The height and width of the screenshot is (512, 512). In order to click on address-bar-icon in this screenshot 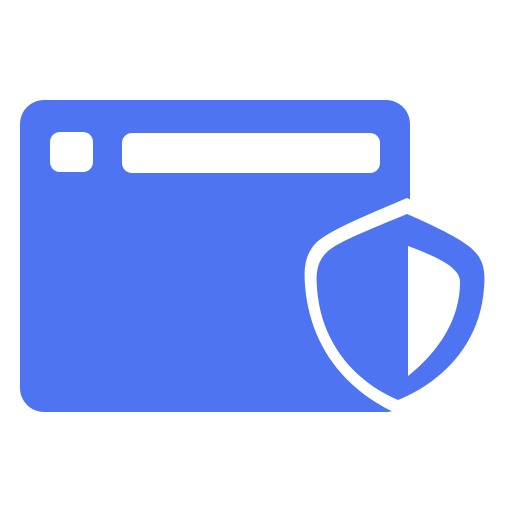, I will do `click(251, 153)`.